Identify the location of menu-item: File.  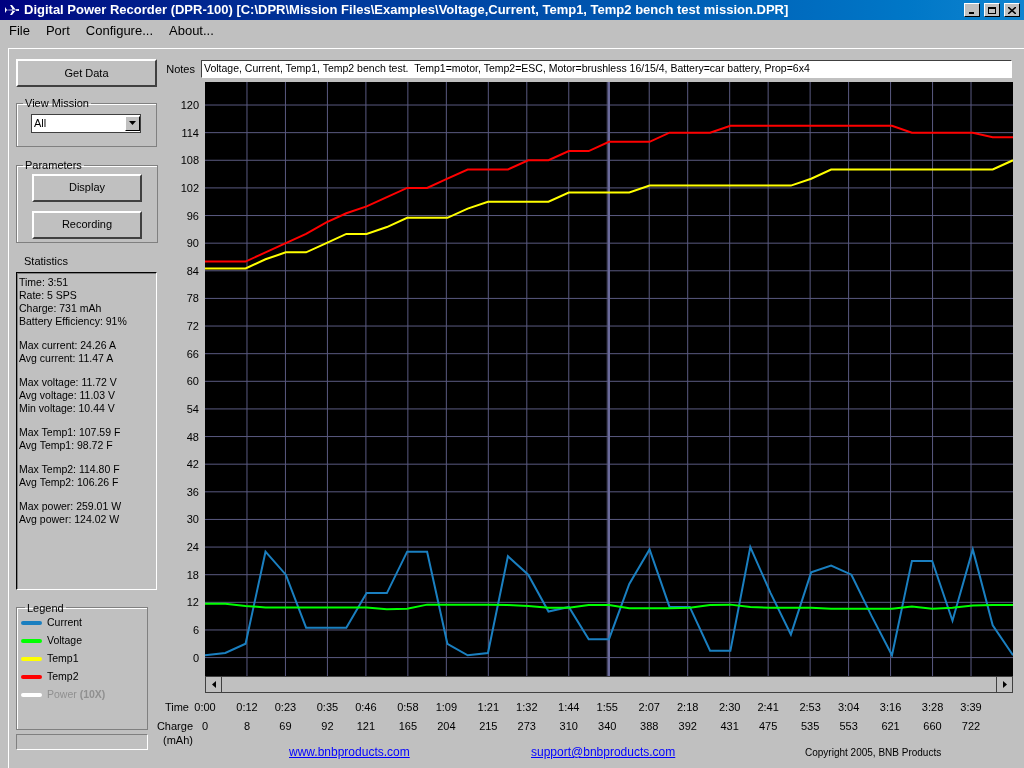
(19, 31).